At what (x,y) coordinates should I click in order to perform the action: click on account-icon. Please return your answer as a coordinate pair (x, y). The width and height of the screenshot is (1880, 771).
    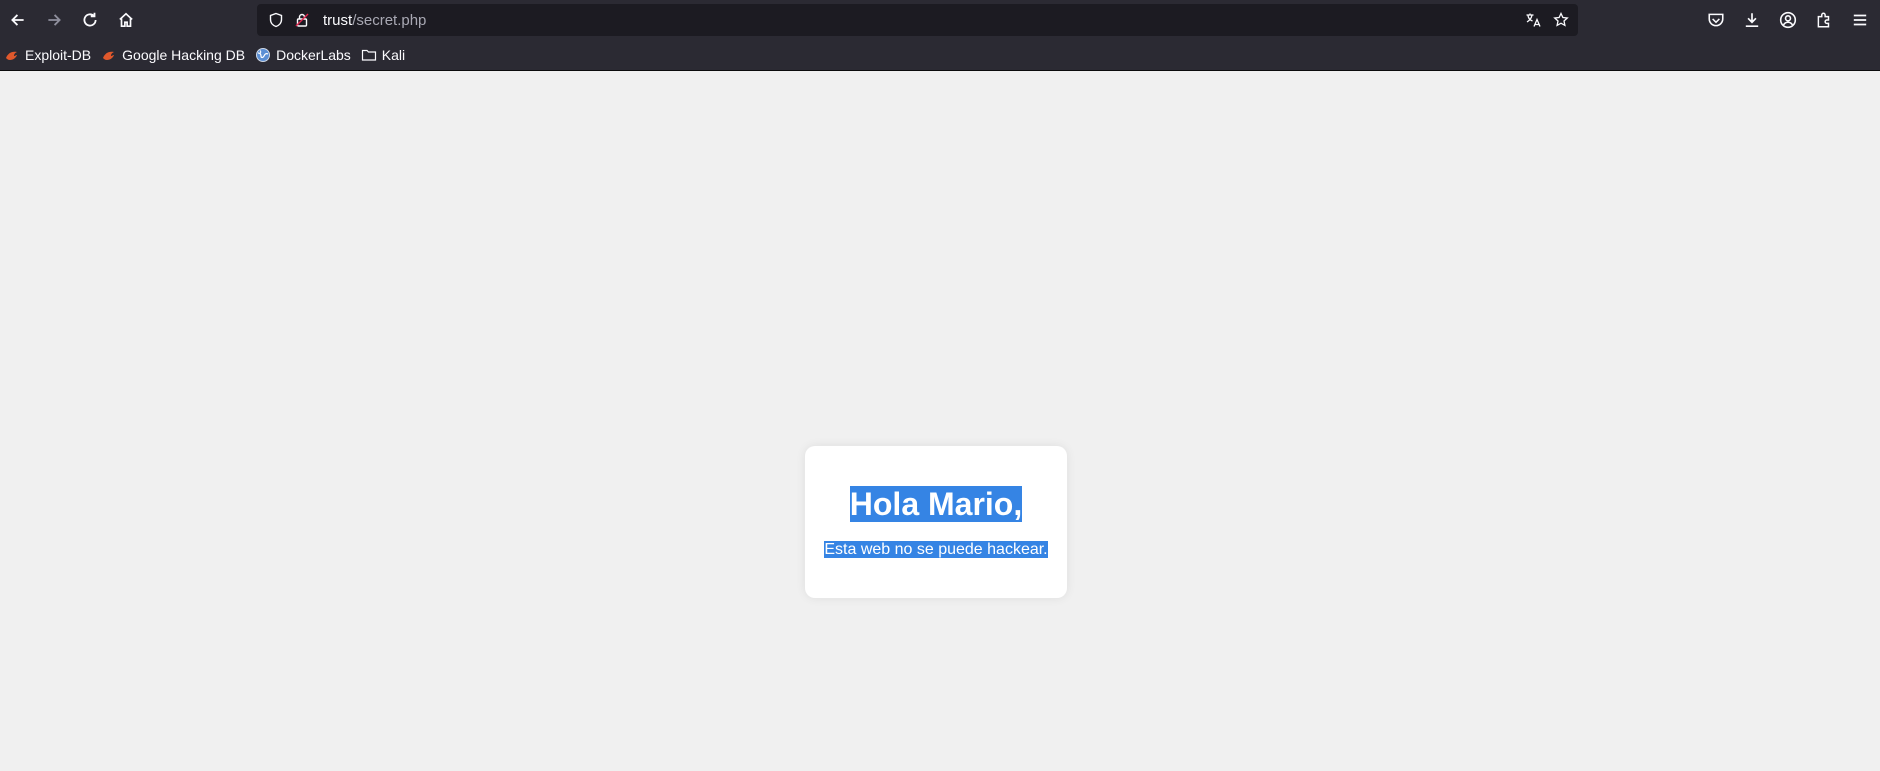
    Looking at the image, I should click on (1788, 20).